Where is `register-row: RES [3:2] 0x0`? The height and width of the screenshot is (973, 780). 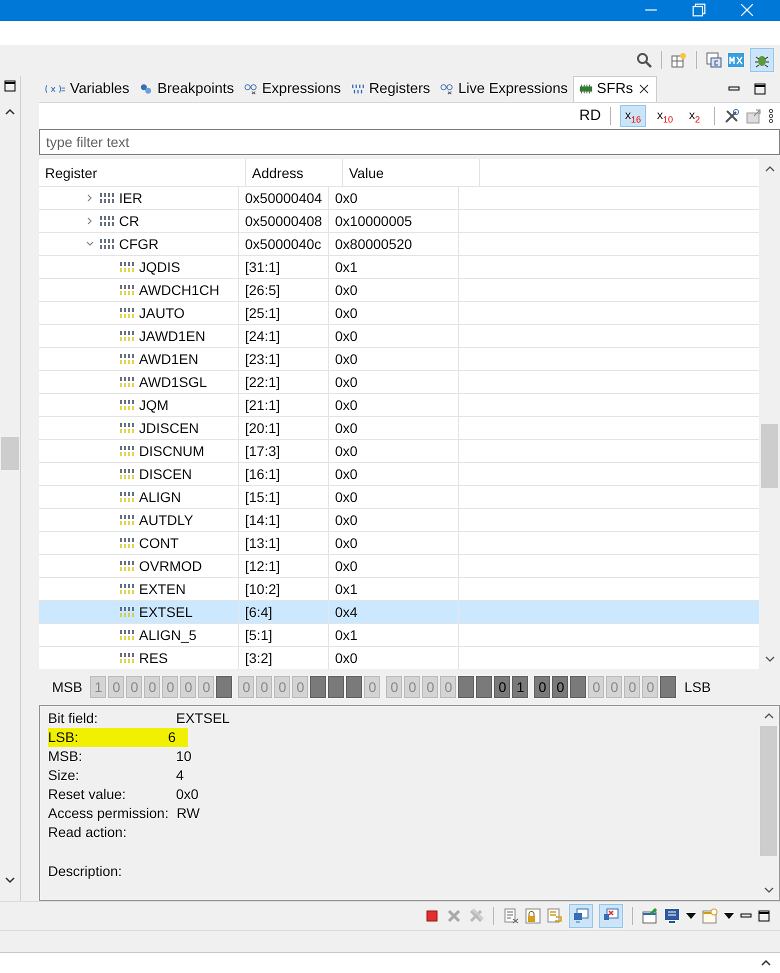
register-row: RES [3:2] 0x0 is located at coordinates (399, 658).